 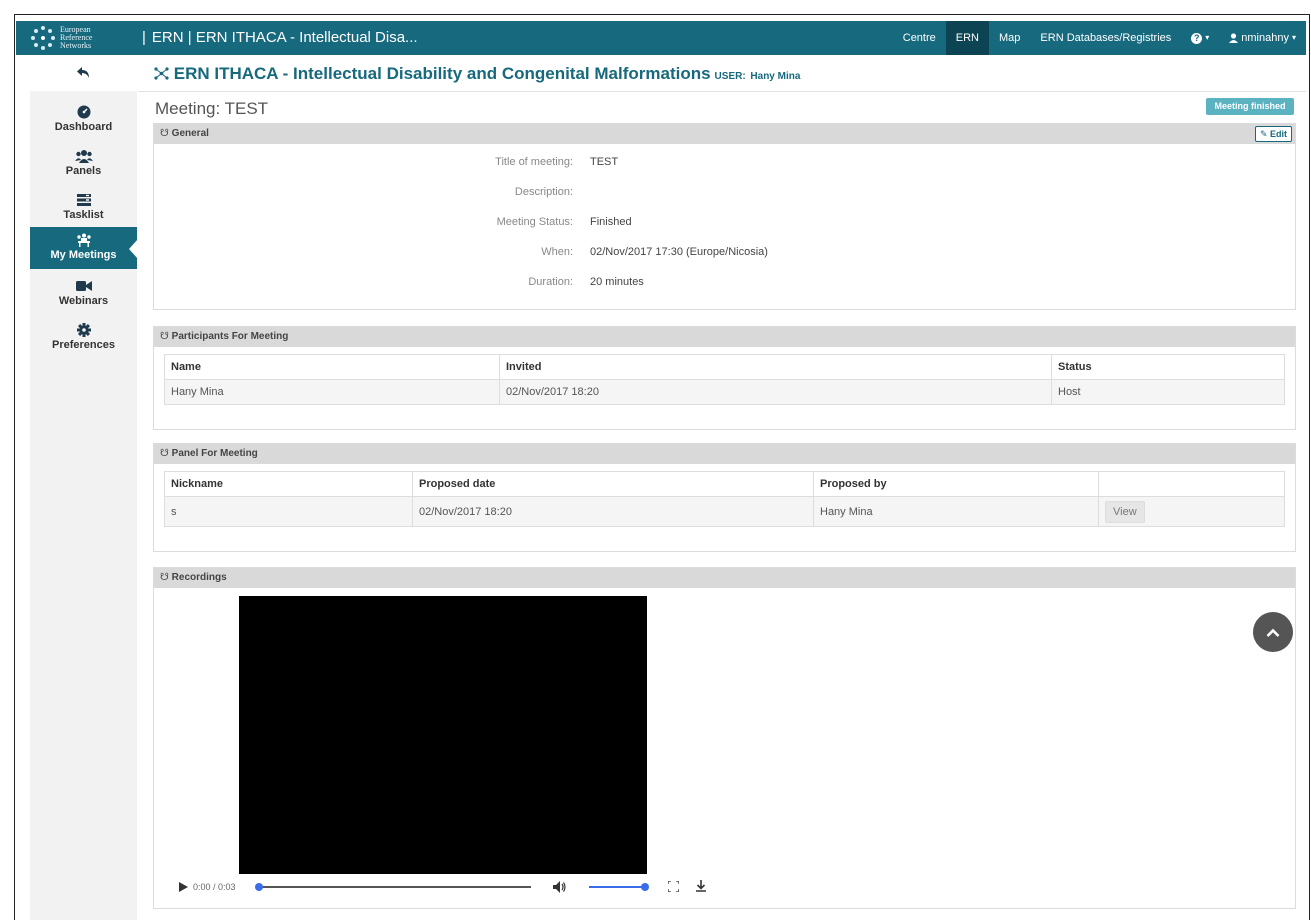 What do you see at coordinates (724, 193) in the screenshot?
I see `field-description: Description:` at bounding box center [724, 193].